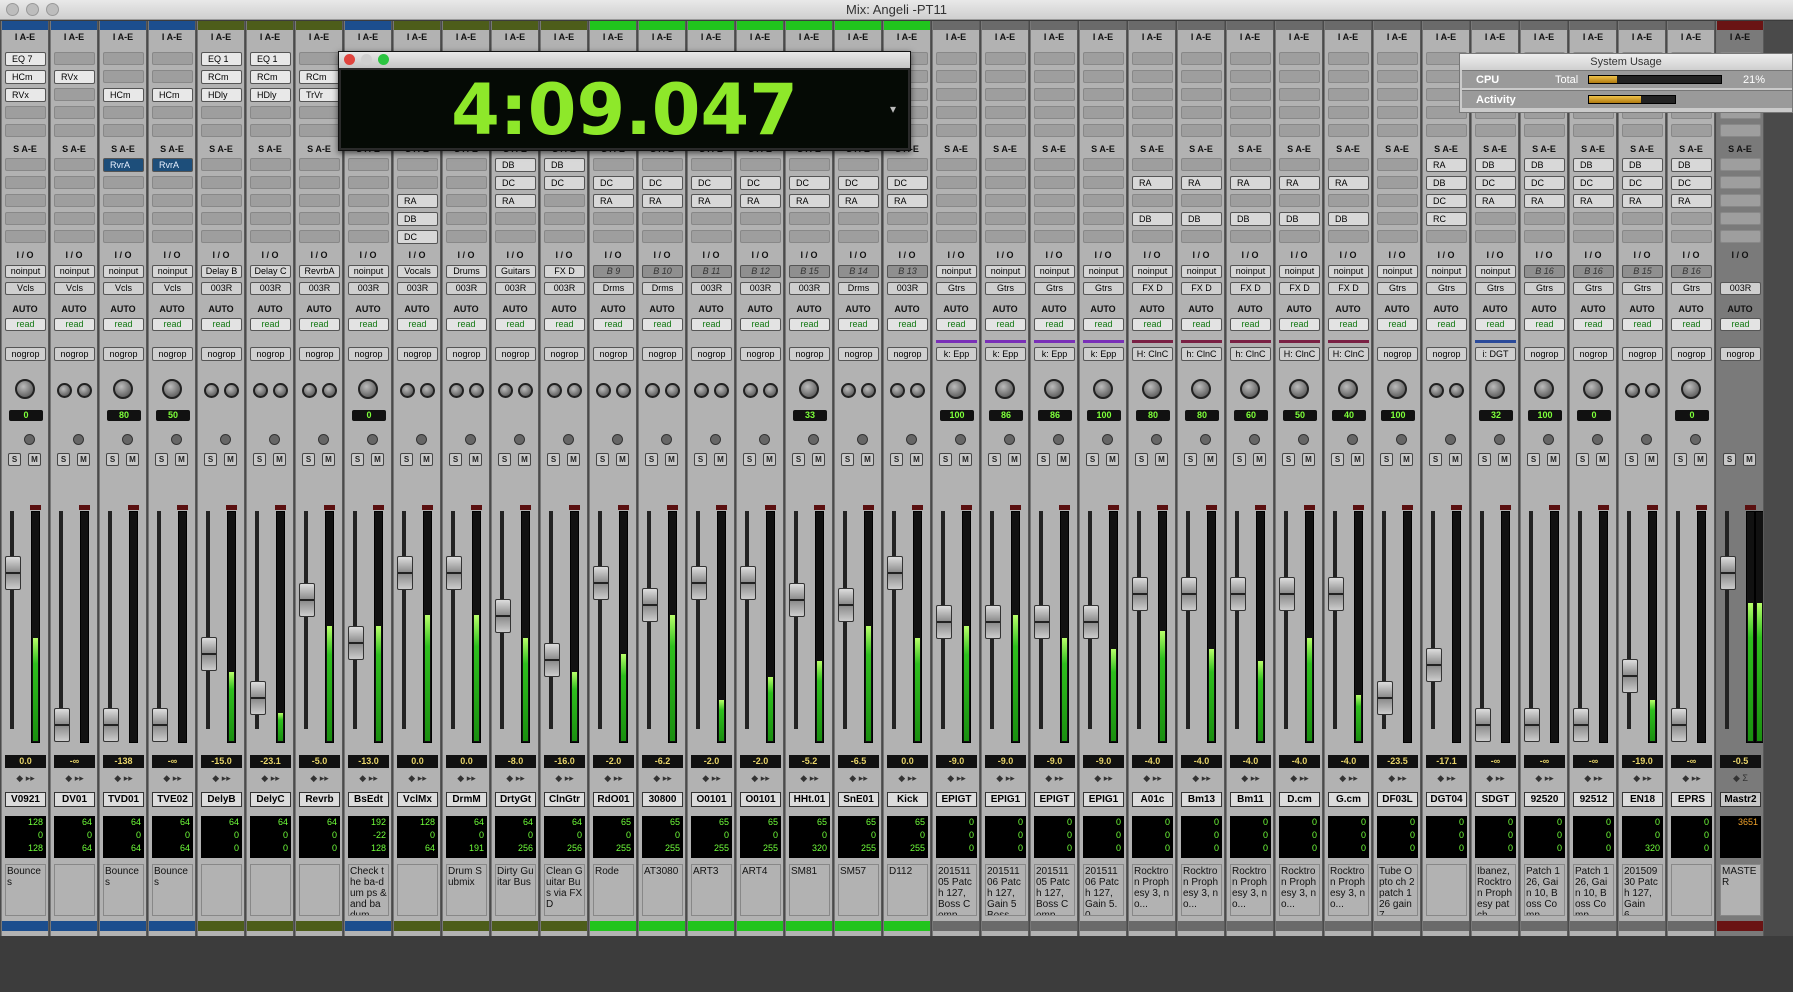  What do you see at coordinates (417, 271) in the screenshot?
I see `input-selector: Vocals` at bounding box center [417, 271].